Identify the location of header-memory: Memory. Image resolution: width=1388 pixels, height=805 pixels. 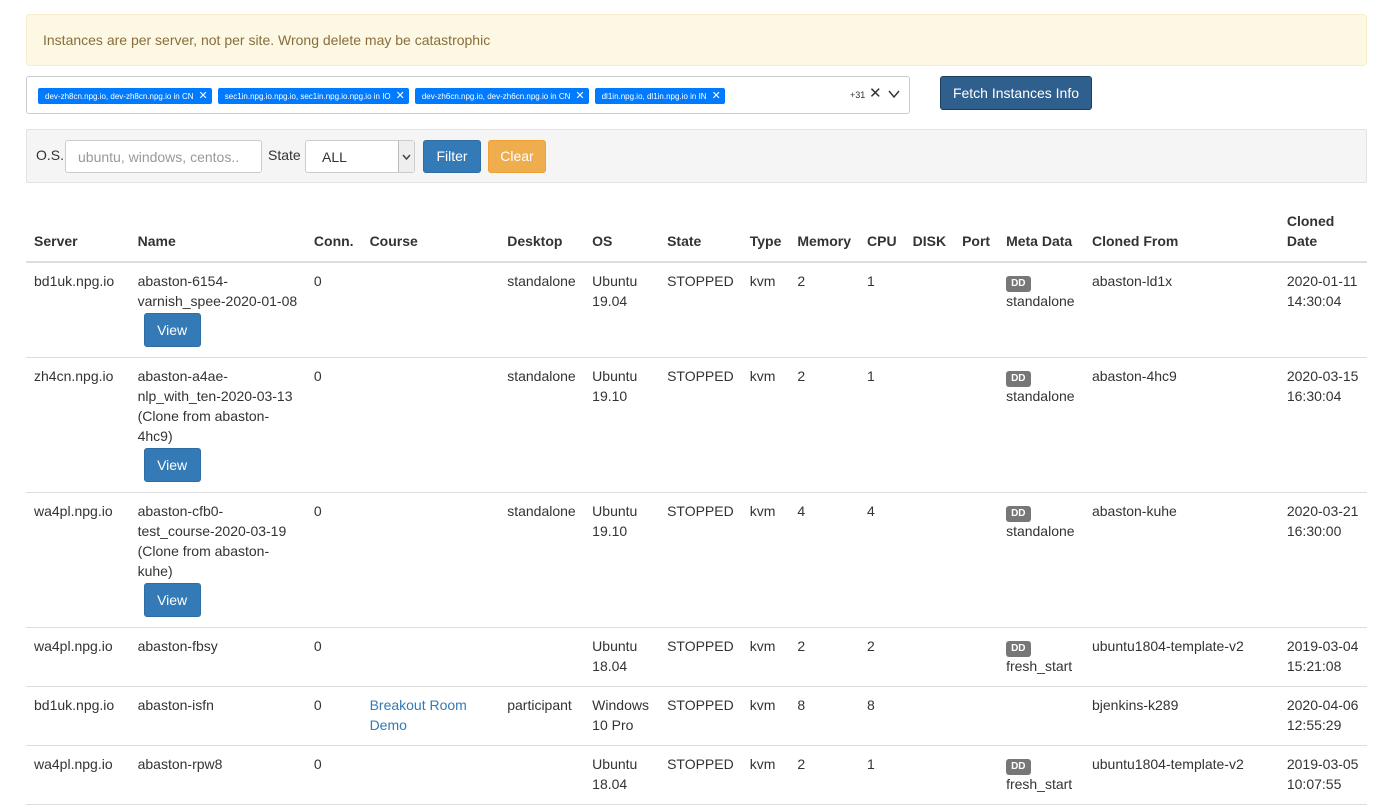
(824, 234).